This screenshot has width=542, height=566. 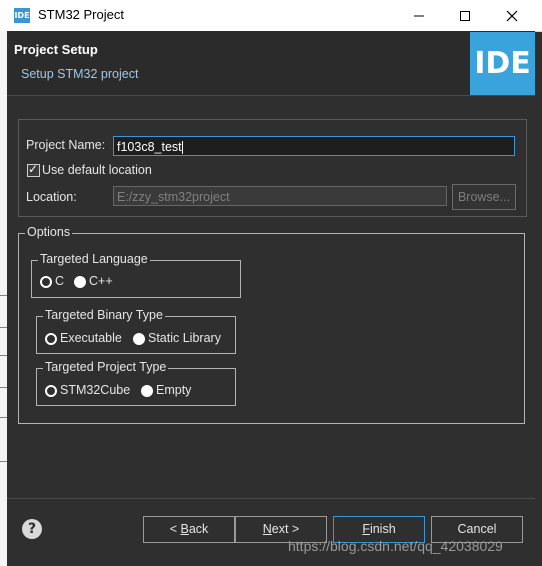 What do you see at coordinates (51, 391) in the screenshot?
I see `project-type-stm32cube-radio` at bounding box center [51, 391].